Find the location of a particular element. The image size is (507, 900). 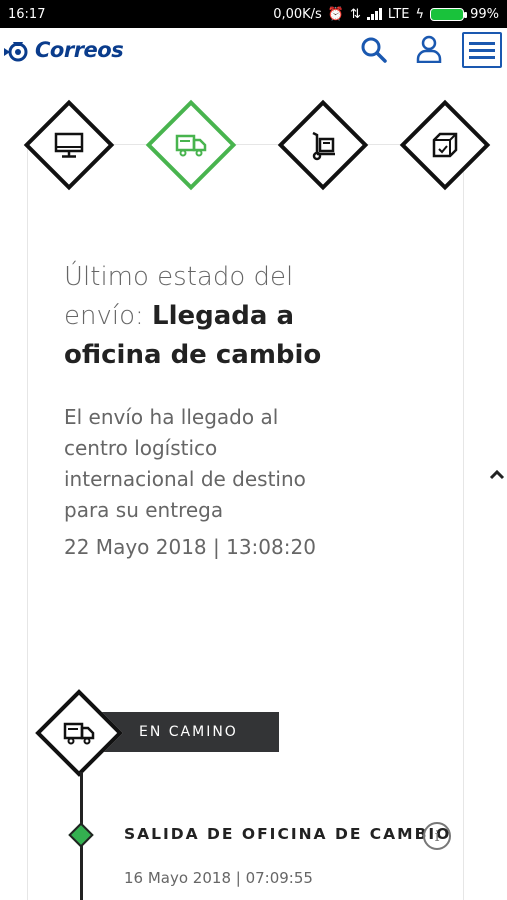

app-header: Correos is located at coordinates (253, 53).